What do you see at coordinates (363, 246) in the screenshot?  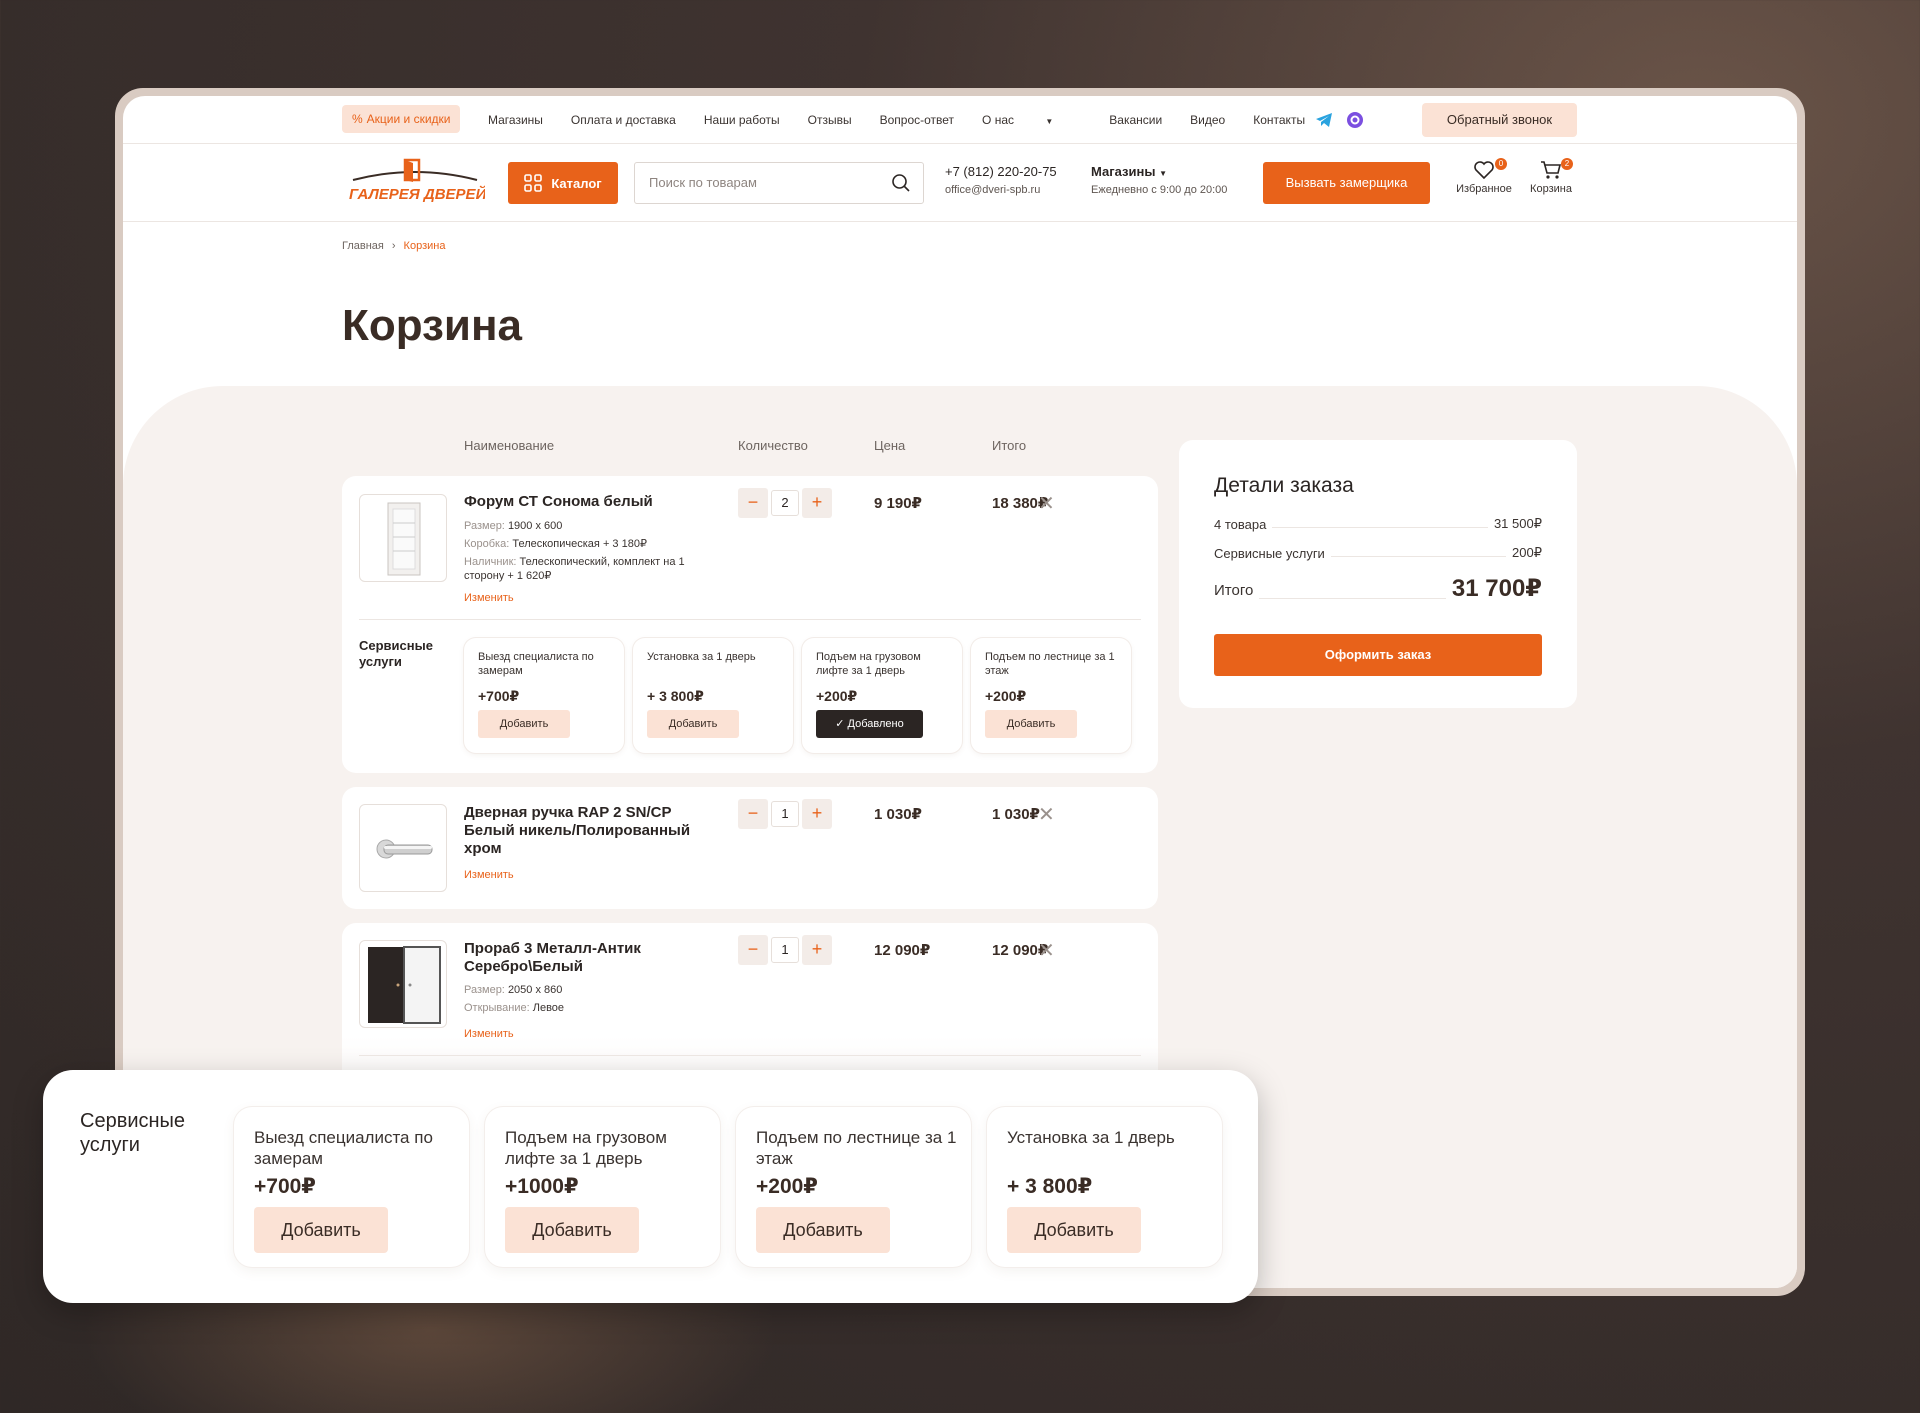 I see `breadcrumb-home: Главная` at bounding box center [363, 246].